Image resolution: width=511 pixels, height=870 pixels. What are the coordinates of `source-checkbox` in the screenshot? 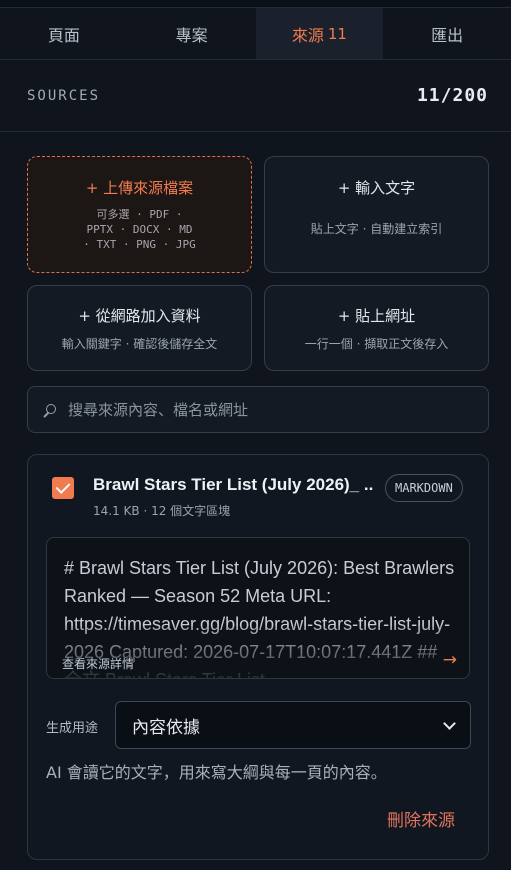 It's located at (63, 488).